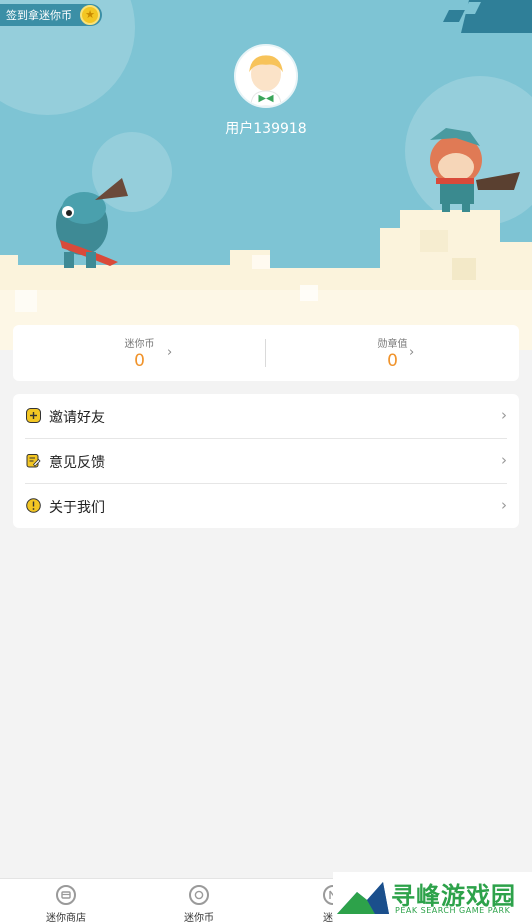 This screenshot has width=532, height=923. What do you see at coordinates (266, 416) in the screenshot?
I see `menu-item-invite-friends: 邀请好友 ›` at bounding box center [266, 416].